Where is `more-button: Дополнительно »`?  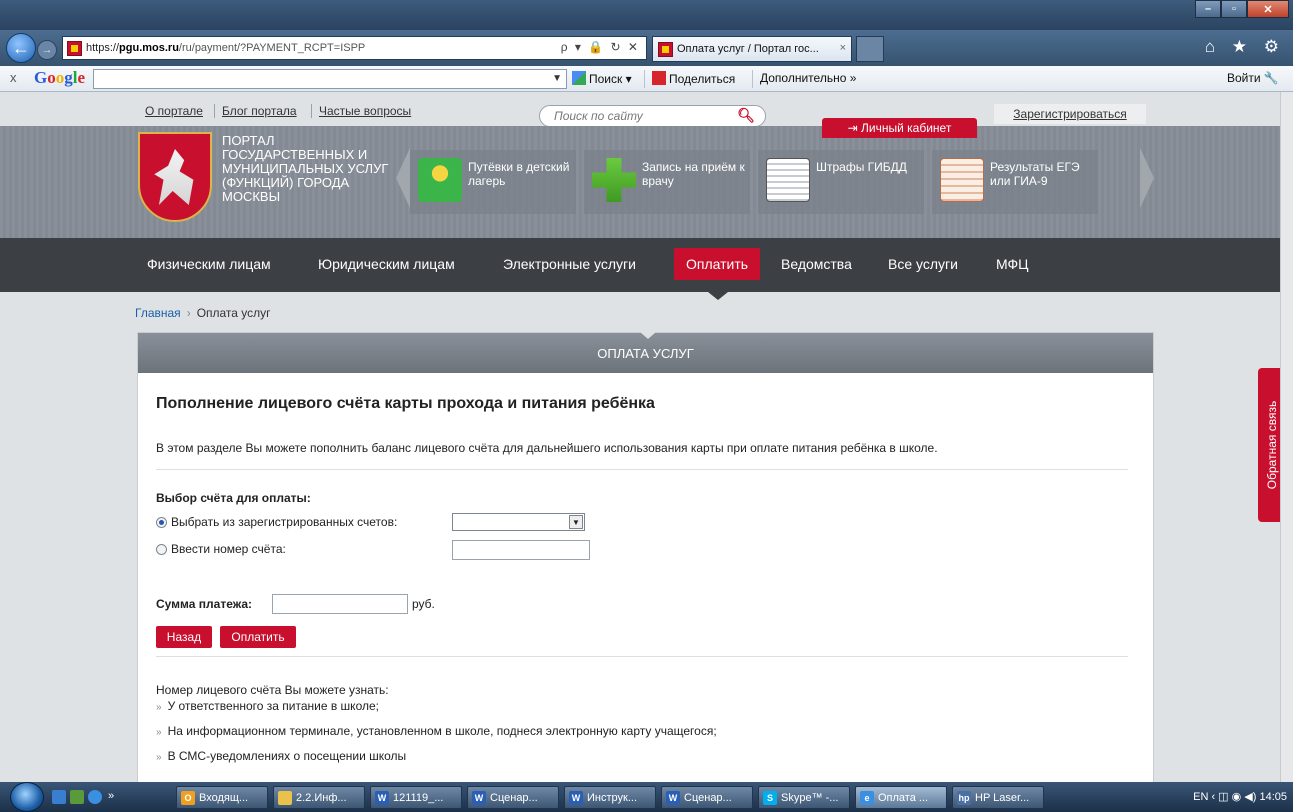
more-button: Дополнительно » is located at coordinates (808, 78).